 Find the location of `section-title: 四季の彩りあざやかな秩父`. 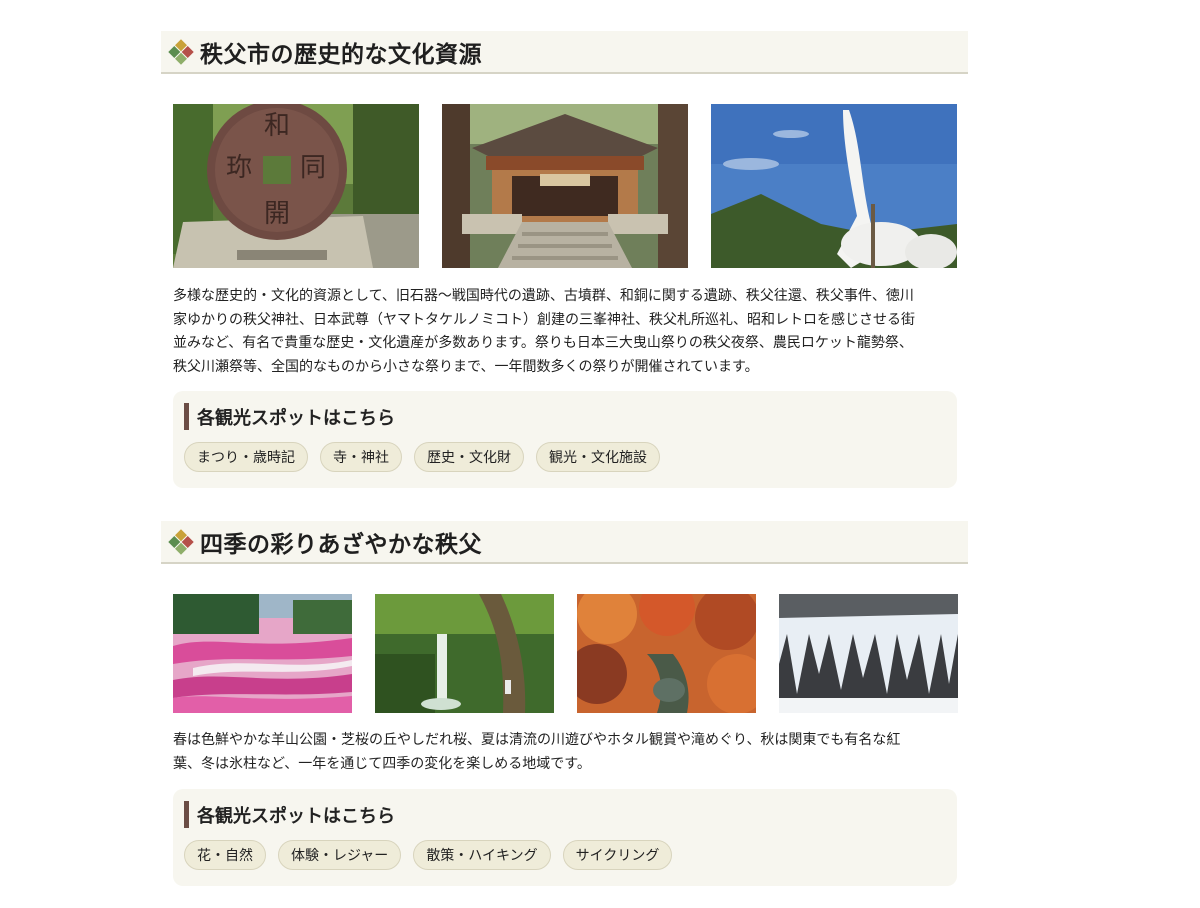

section-title: 四季の彩りあざやかな秩父 is located at coordinates (341, 544).